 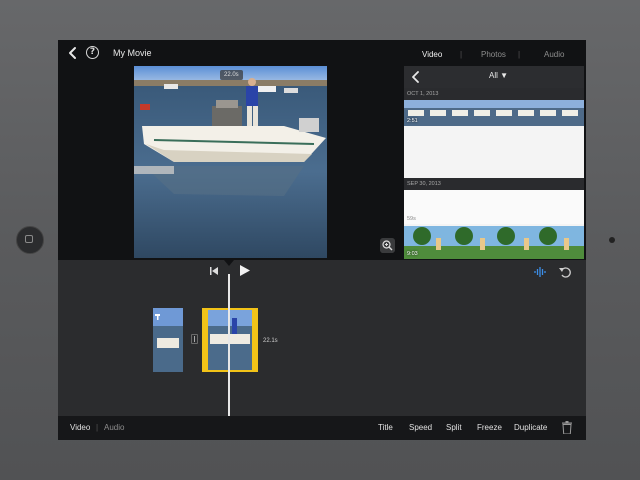 What do you see at coordinates (132, 53) in the screenshot?
I see `project-title: My Movie` at bounding box center [132, 53].